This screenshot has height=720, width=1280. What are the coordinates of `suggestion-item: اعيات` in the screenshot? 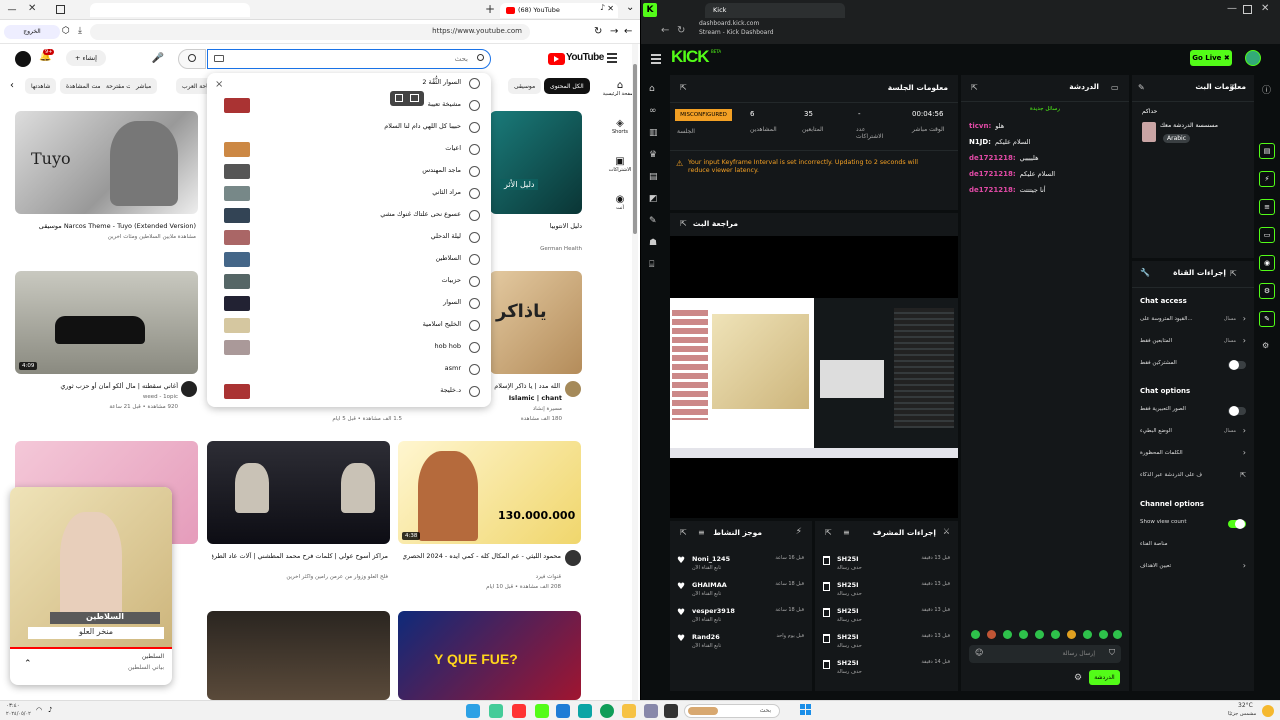 It's located at (349, 150).